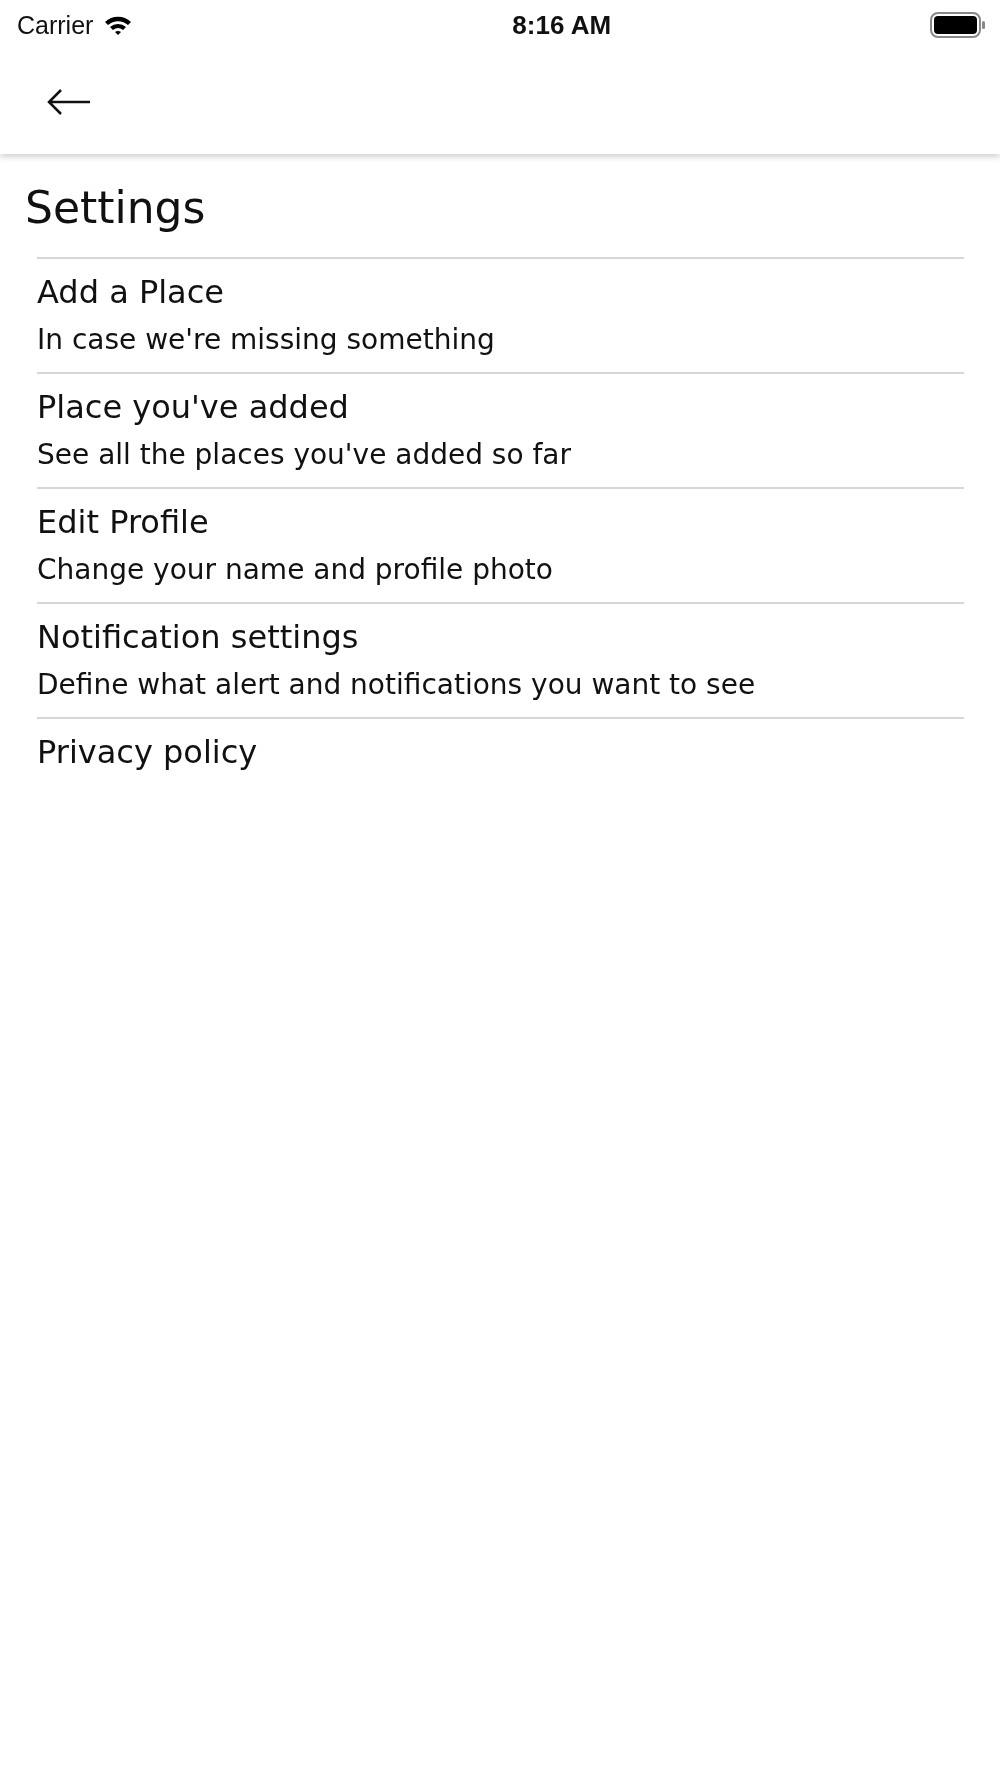 This screenshot has width=1000, height=1778. Describe the element at coordinates (295, 569) in the screenshot. I see `item-subtitle: Change your name and profile photo` at that location.